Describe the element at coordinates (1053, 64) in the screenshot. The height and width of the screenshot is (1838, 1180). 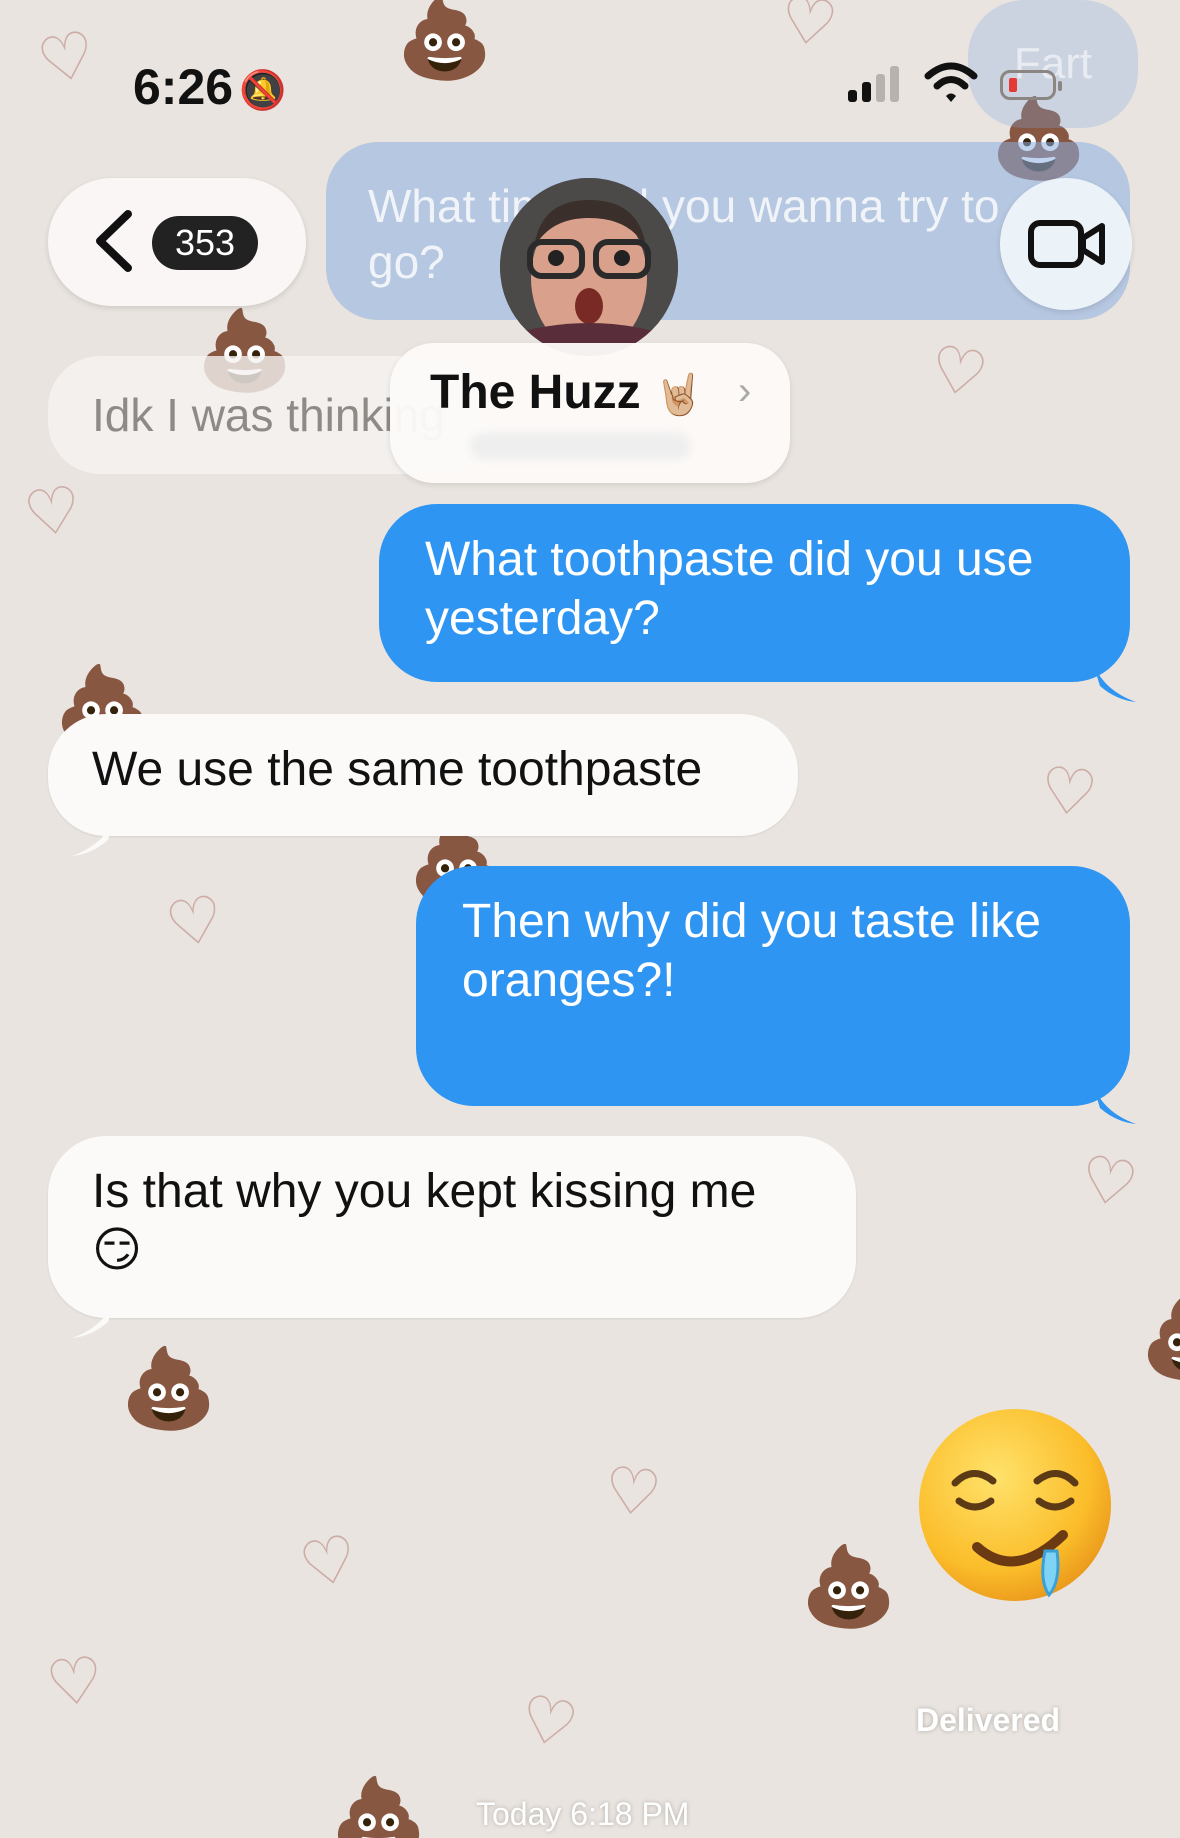
I see `faded-message: Fart` at that location.